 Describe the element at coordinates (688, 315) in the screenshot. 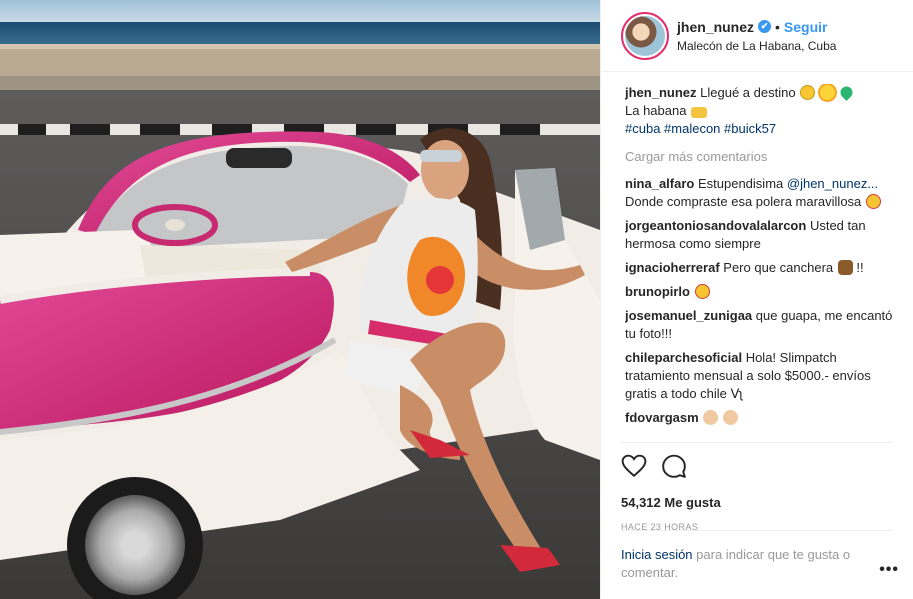

I see `comment-username: josemanuel_zunigaa` at that location.